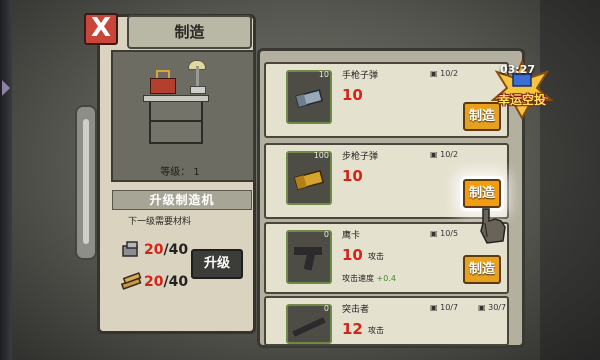 The height and width of the screenshot is (360, 600). Describe the element at coordinates (160, 222) in the screenshot. I see `upgrade-requirement-text: 下一级需要材料` at that location.